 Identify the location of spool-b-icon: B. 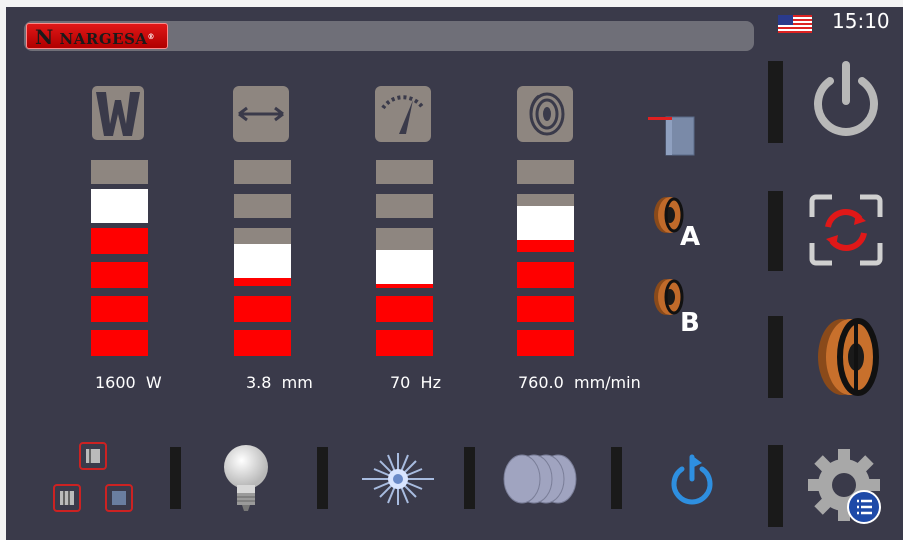
(676, 303).